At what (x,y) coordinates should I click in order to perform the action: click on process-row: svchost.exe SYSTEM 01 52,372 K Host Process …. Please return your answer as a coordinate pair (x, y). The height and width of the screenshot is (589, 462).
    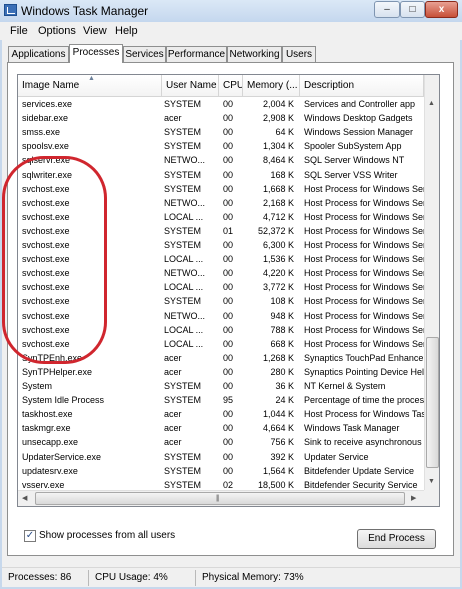
    Looking at the image, I should click on (221, 231).